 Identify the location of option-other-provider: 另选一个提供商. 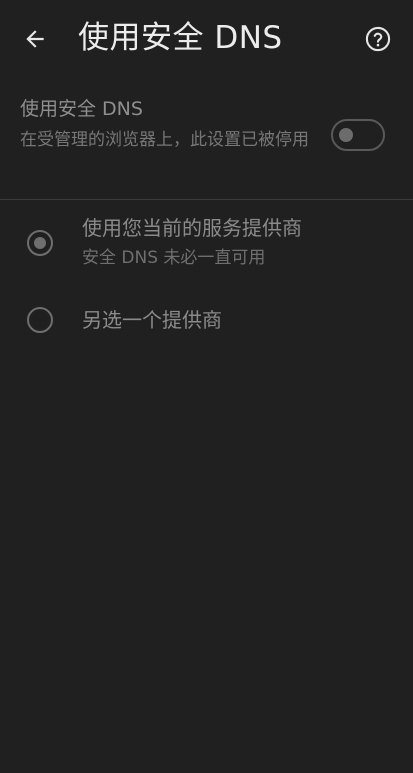
(206, 321).